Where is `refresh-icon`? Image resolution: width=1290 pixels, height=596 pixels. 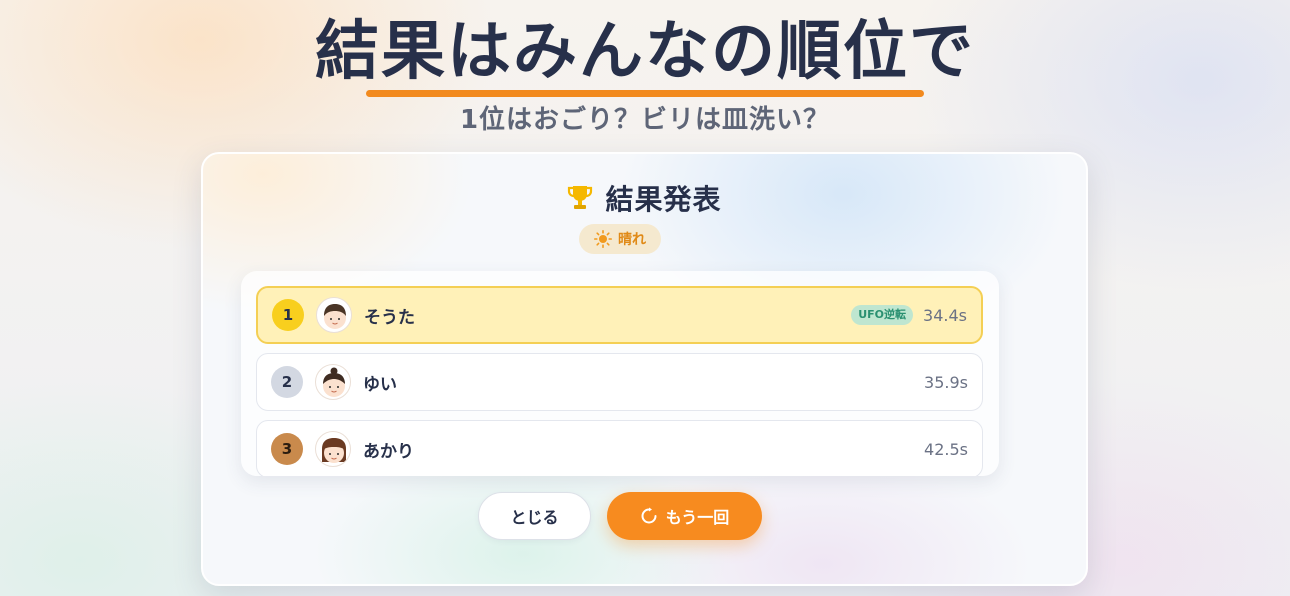 refresh-icon is located at coordinates (649, 515).